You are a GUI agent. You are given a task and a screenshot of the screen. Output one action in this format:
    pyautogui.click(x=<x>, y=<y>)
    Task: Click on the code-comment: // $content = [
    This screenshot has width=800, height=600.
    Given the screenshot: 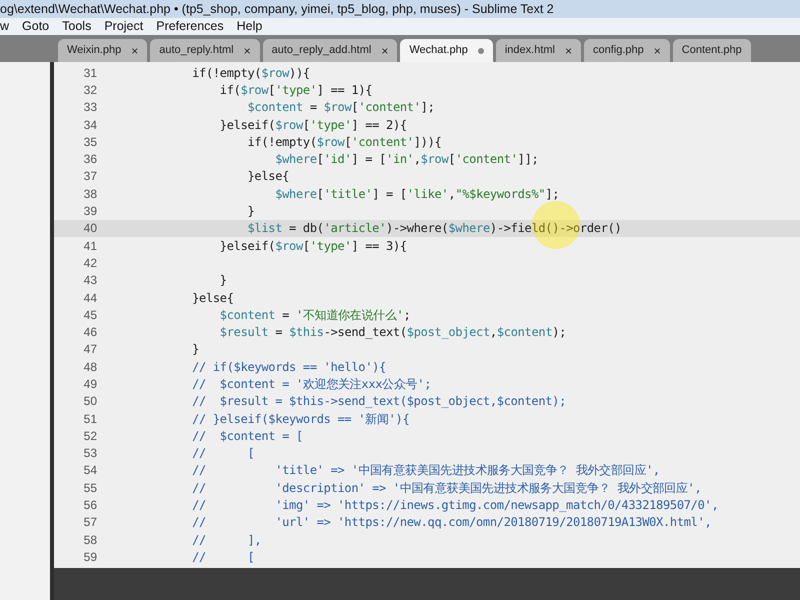 What is the action you would take?
    pyautogui.click(x=247, y=436)
    